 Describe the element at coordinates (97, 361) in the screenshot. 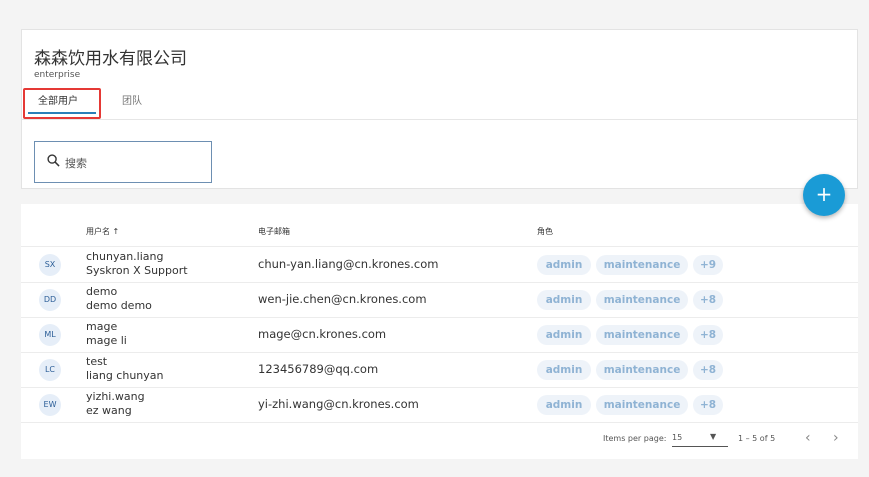

I see `username: test` at that location.